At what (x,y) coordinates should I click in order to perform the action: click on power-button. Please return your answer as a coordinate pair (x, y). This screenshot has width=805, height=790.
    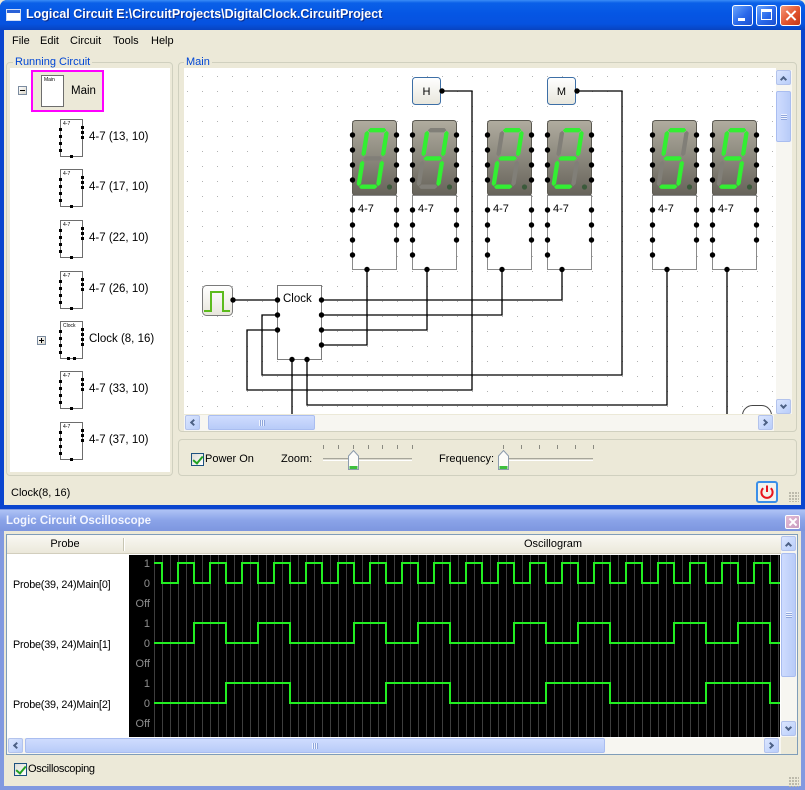
    Looking at the image, I should click on (767, 492).